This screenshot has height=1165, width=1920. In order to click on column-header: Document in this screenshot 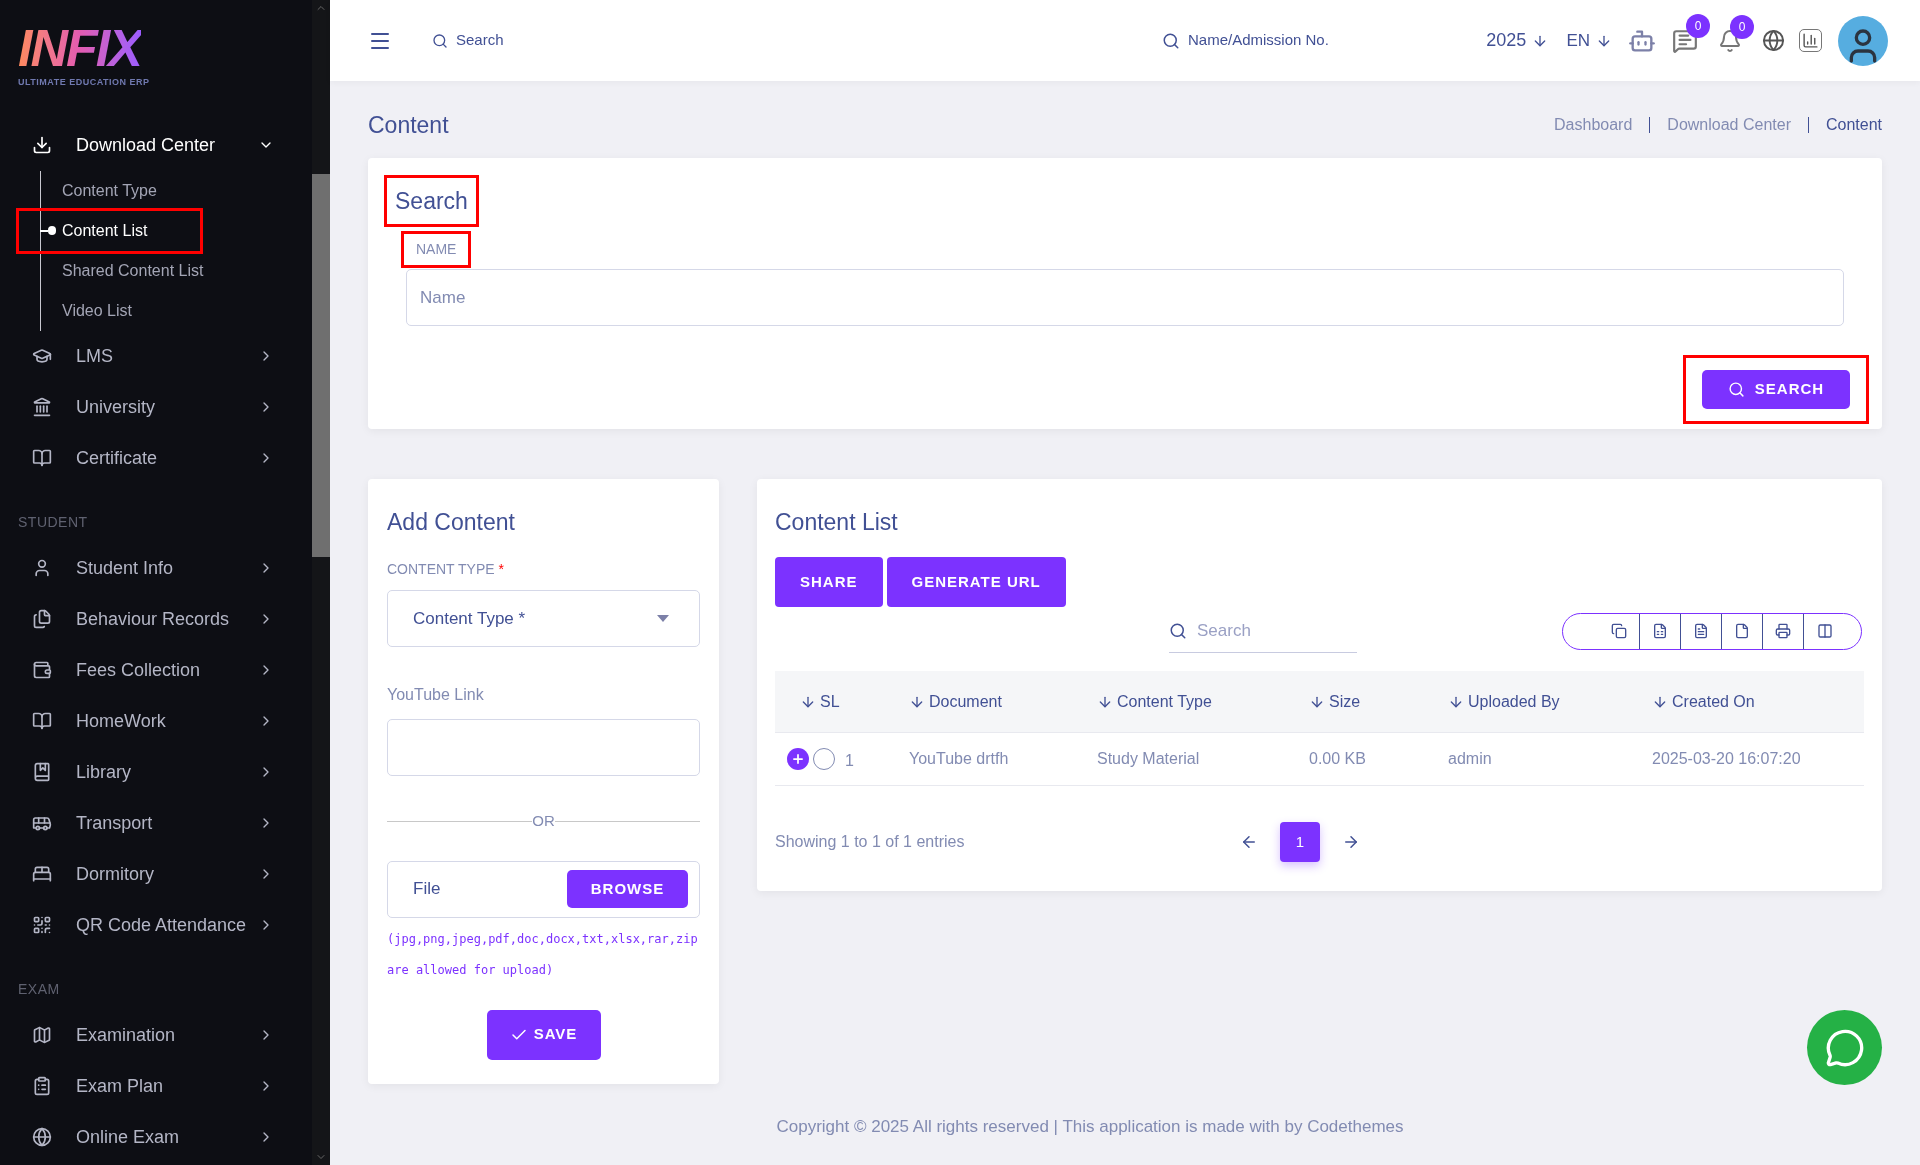, I will do `click(1003, 701)`.